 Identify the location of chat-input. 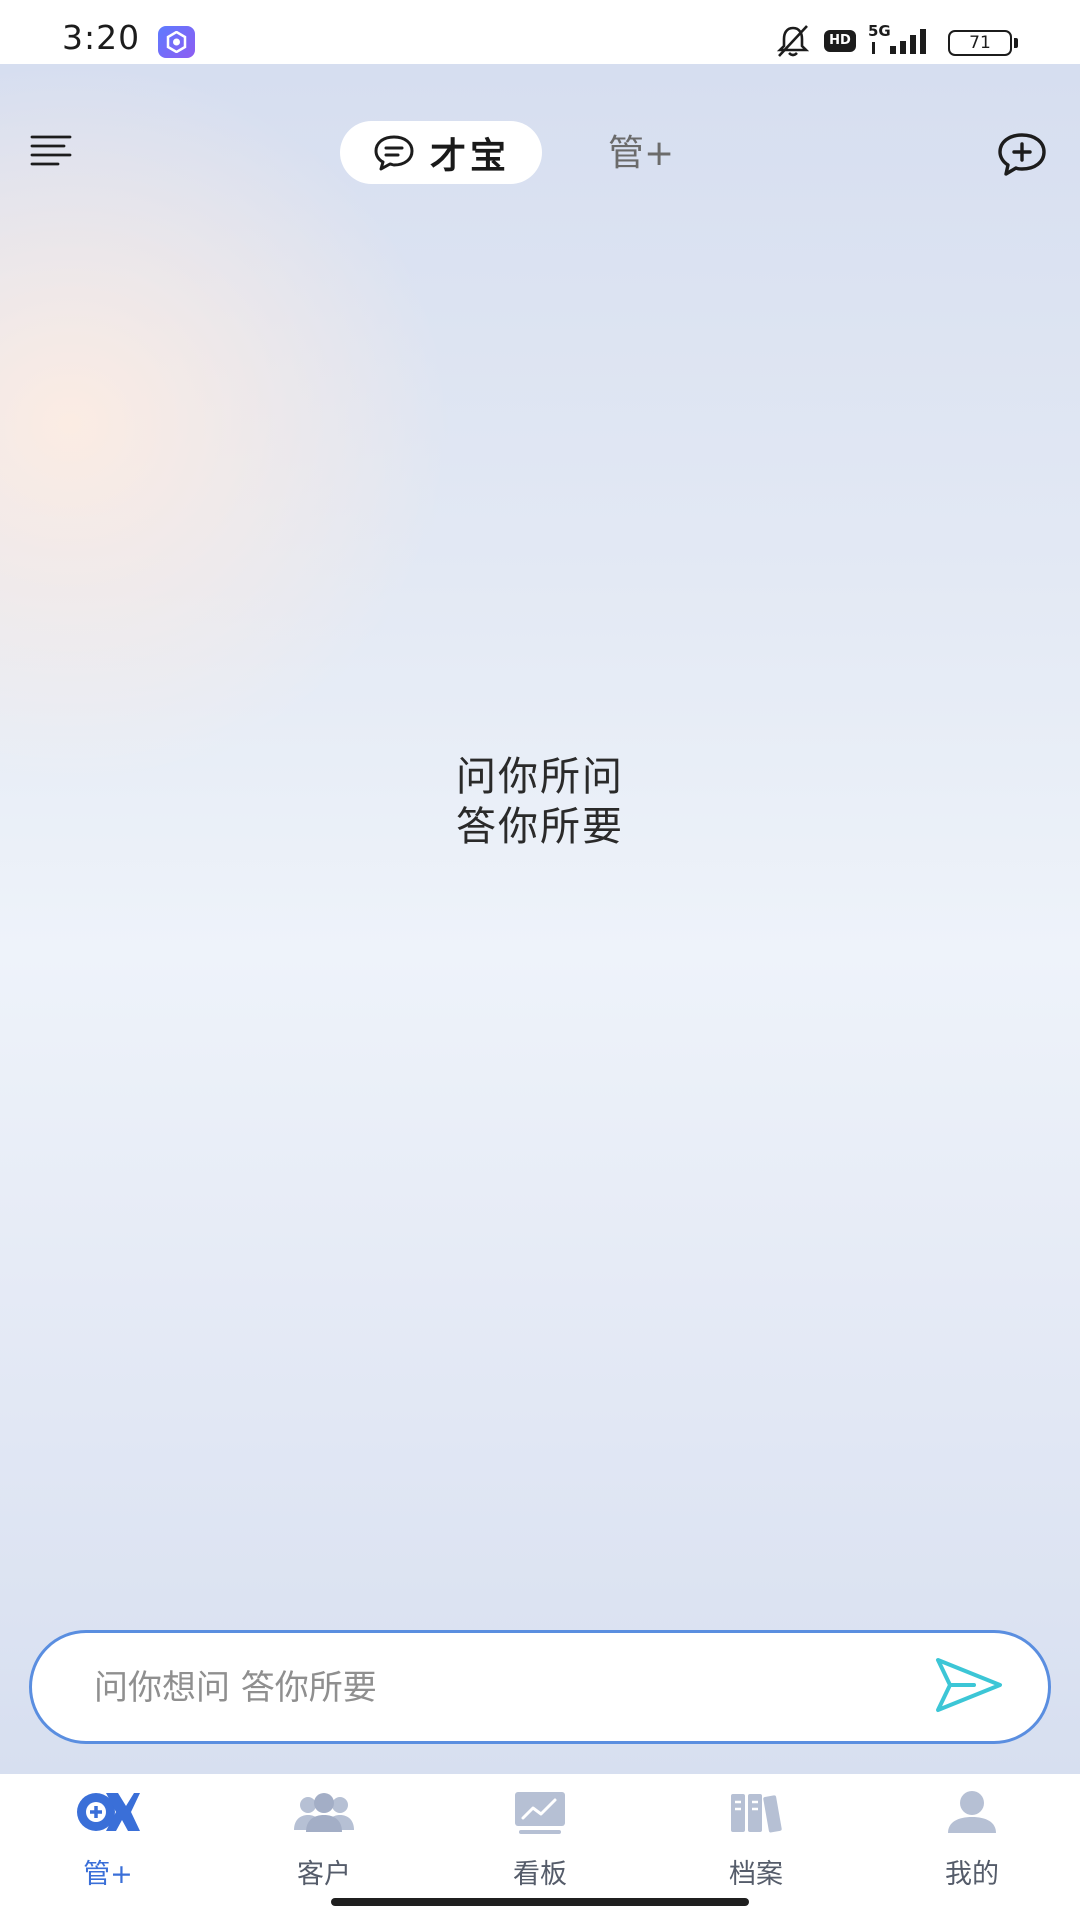
(504, 1688).